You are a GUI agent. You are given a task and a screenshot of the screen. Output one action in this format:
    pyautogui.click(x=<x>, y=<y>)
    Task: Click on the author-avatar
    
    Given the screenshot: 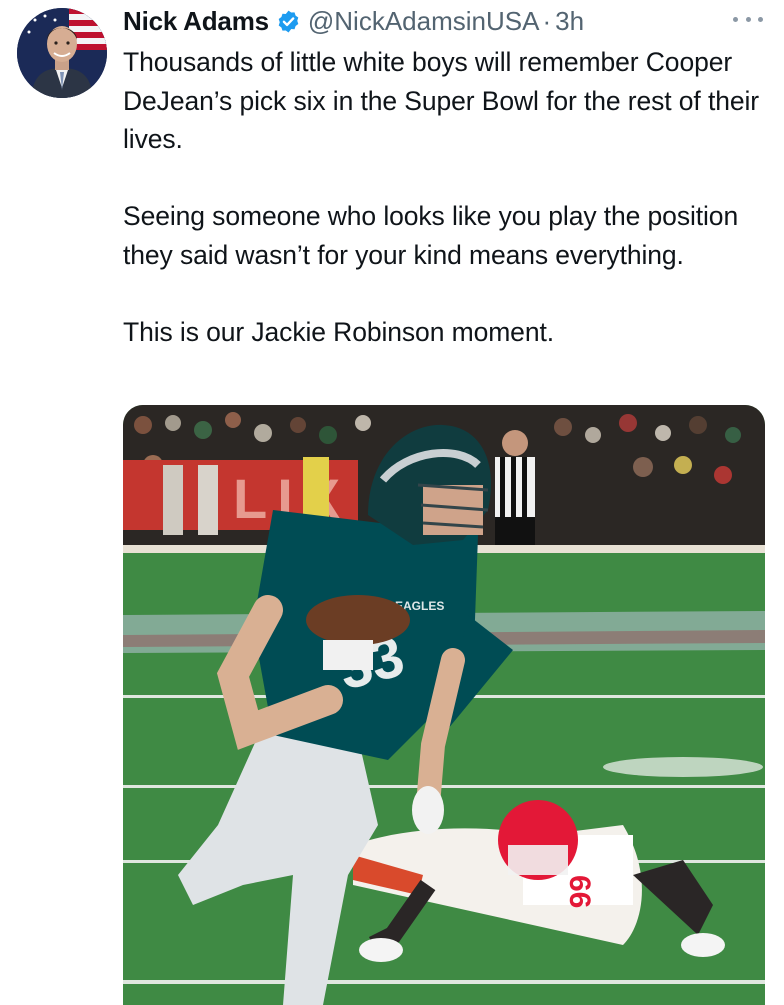 What is the action you would take?
    pyautogui.click(x=62, y=53)
    